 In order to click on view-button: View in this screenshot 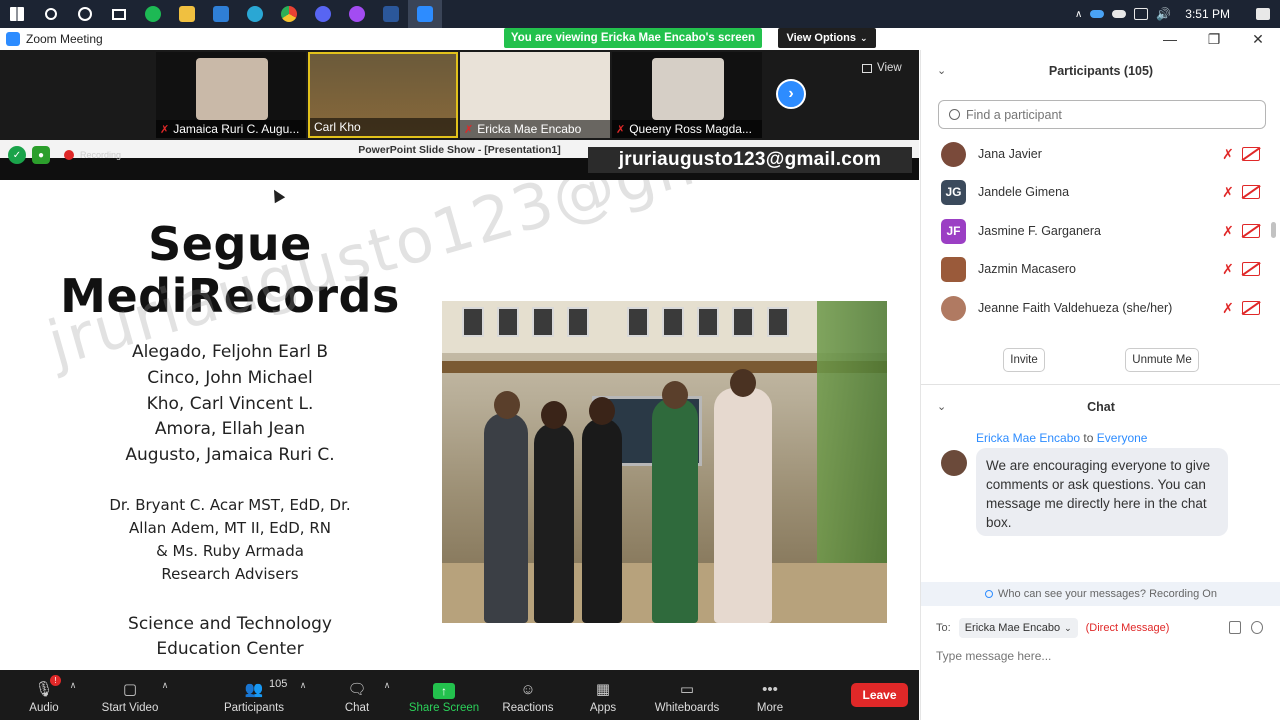, I will do `click(882, 68)`.